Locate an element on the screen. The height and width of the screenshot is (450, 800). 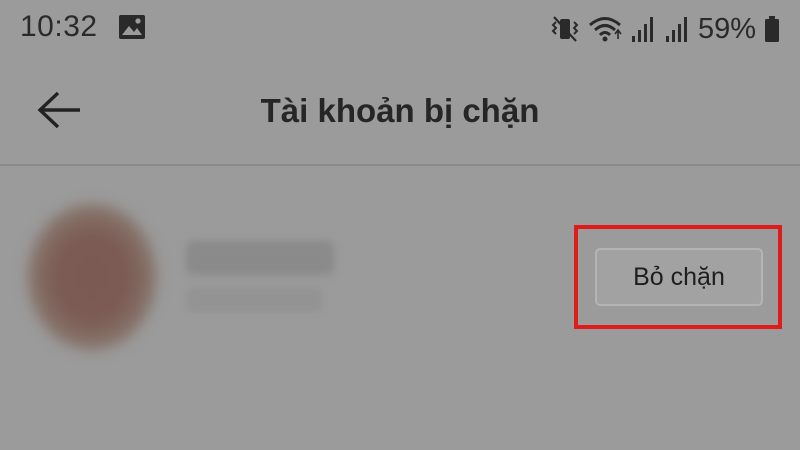
battery-percent: 59% is located at coordinates (726, 28).